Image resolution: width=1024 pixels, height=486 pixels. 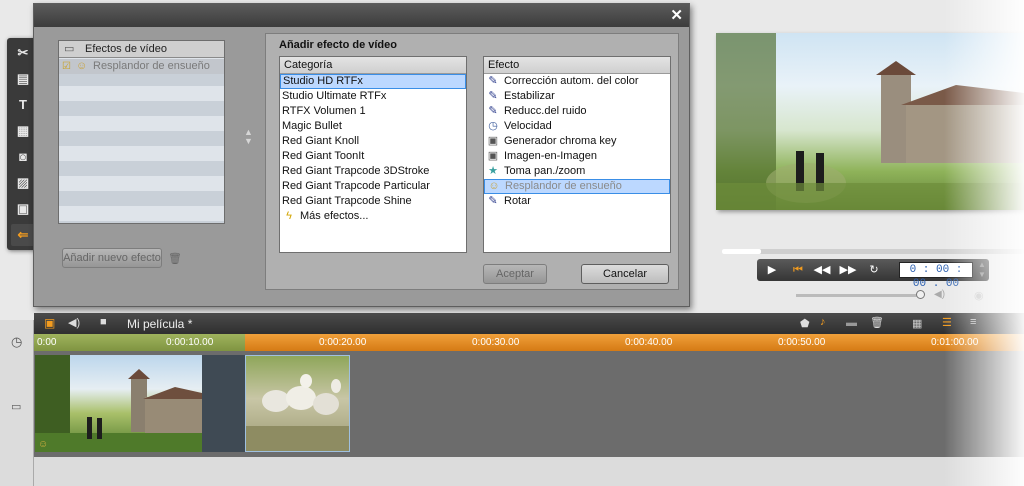 I want to click on effect-item: ✎ Corrección autom. del color, so click(x=577, y=81).